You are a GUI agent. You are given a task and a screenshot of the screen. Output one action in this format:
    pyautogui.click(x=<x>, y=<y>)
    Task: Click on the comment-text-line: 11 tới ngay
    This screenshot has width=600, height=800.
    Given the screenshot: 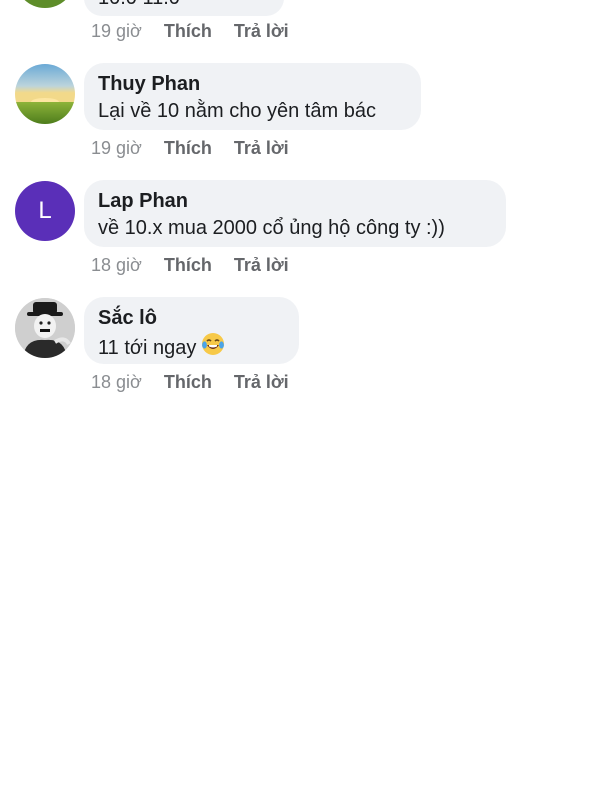 What is the action you would take?
    pyautogui.click(x=191, y=348)
    